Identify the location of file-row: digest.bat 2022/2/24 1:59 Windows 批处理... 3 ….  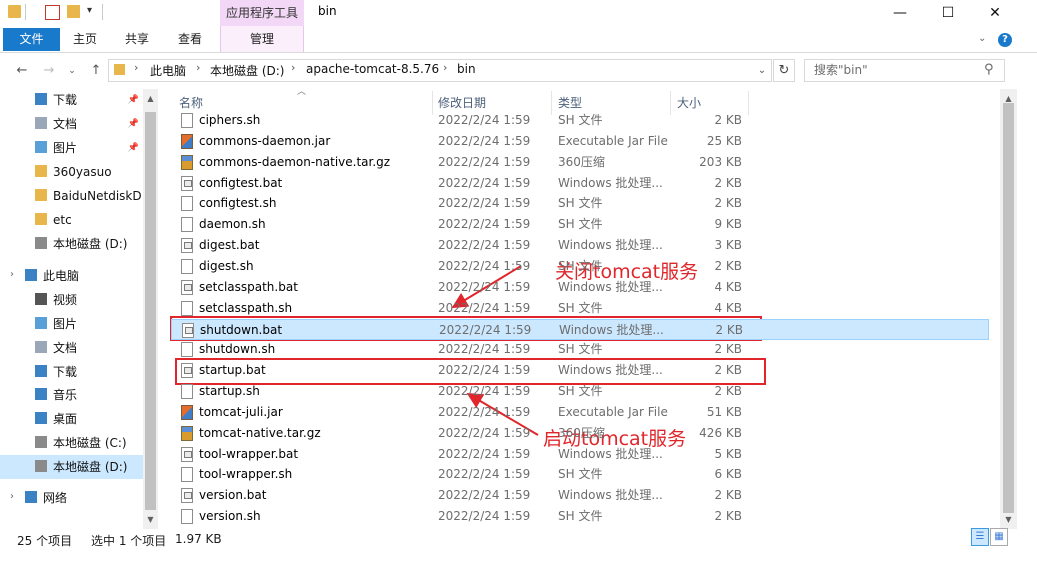
(580, 245).